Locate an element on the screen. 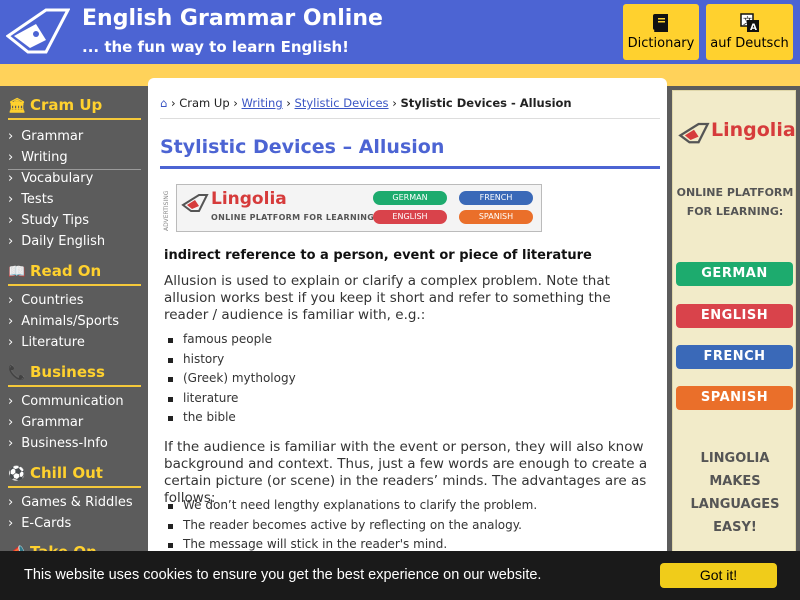 The height and width of the screenshot is (600, 800). site-title: English Grammar Online is located at coordinates (232, 18).